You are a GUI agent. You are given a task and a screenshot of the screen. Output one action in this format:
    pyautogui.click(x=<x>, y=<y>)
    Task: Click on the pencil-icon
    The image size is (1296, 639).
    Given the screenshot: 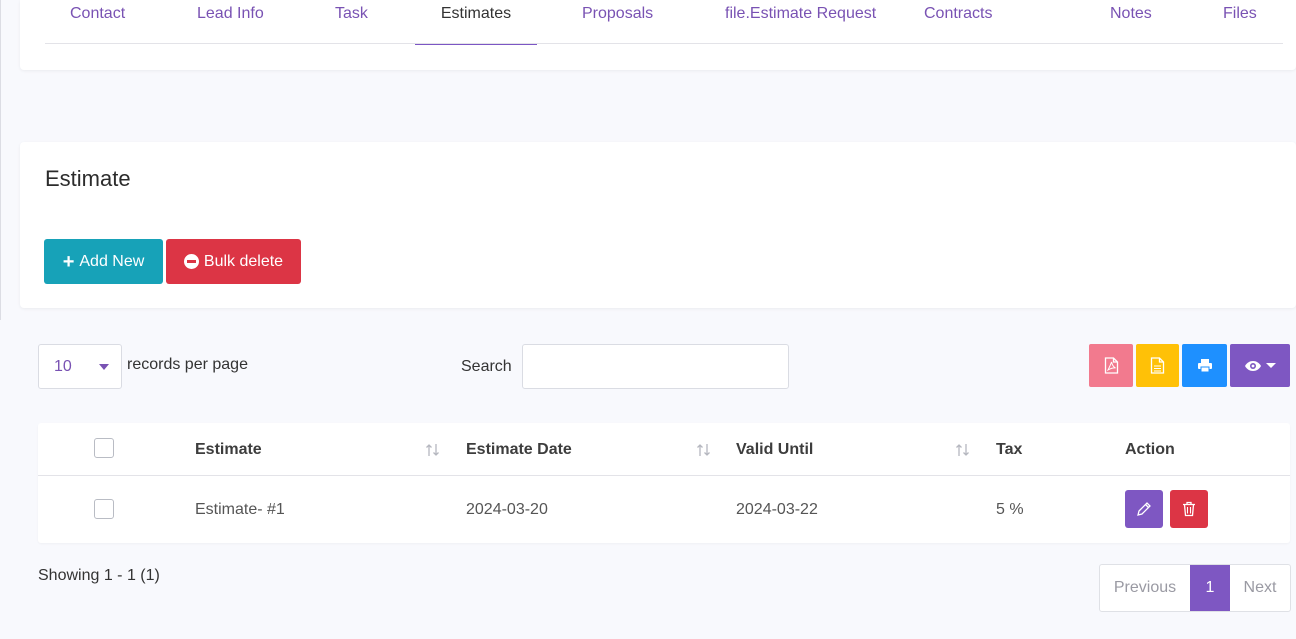 What is the action you would take?
    pyautogui.click(x=1144, y=509)
    